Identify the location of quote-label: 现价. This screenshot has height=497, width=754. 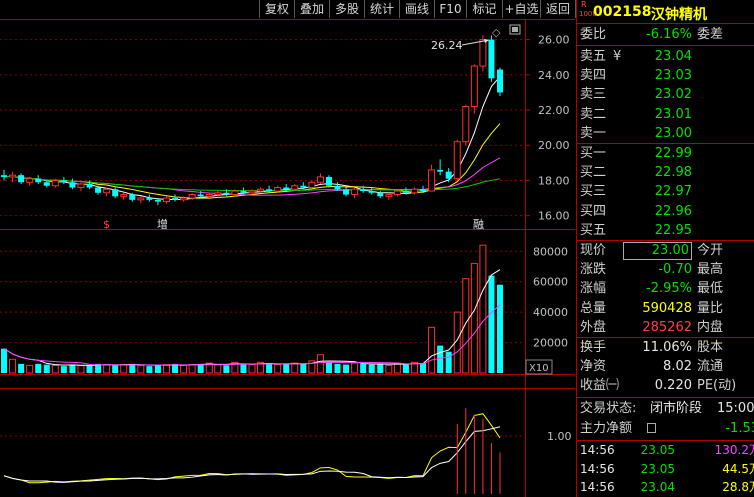
(593, 250).